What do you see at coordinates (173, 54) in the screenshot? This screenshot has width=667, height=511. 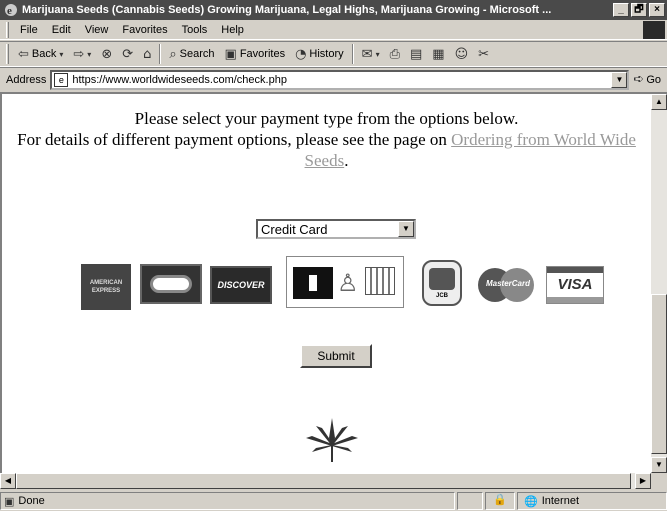 I see `search-icon: ⌕` at bounding box center [173, 54].